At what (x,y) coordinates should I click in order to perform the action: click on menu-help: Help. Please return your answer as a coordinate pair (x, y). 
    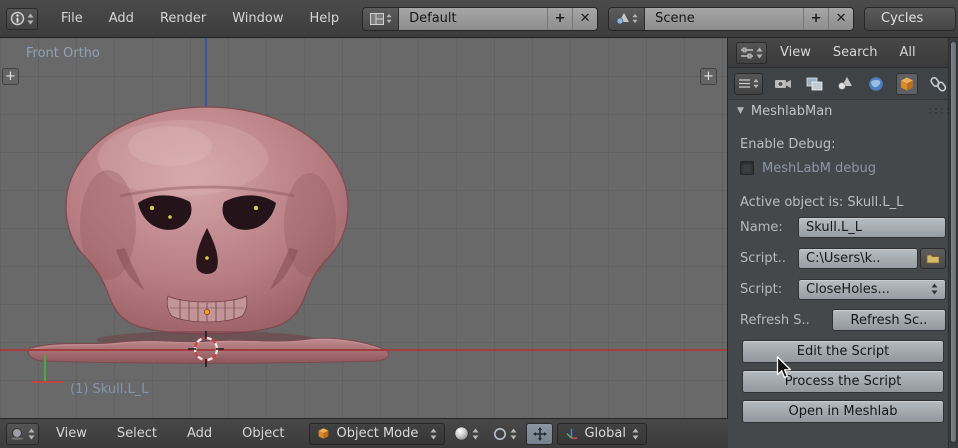
    Looking at the image, I should click on (324, 18).